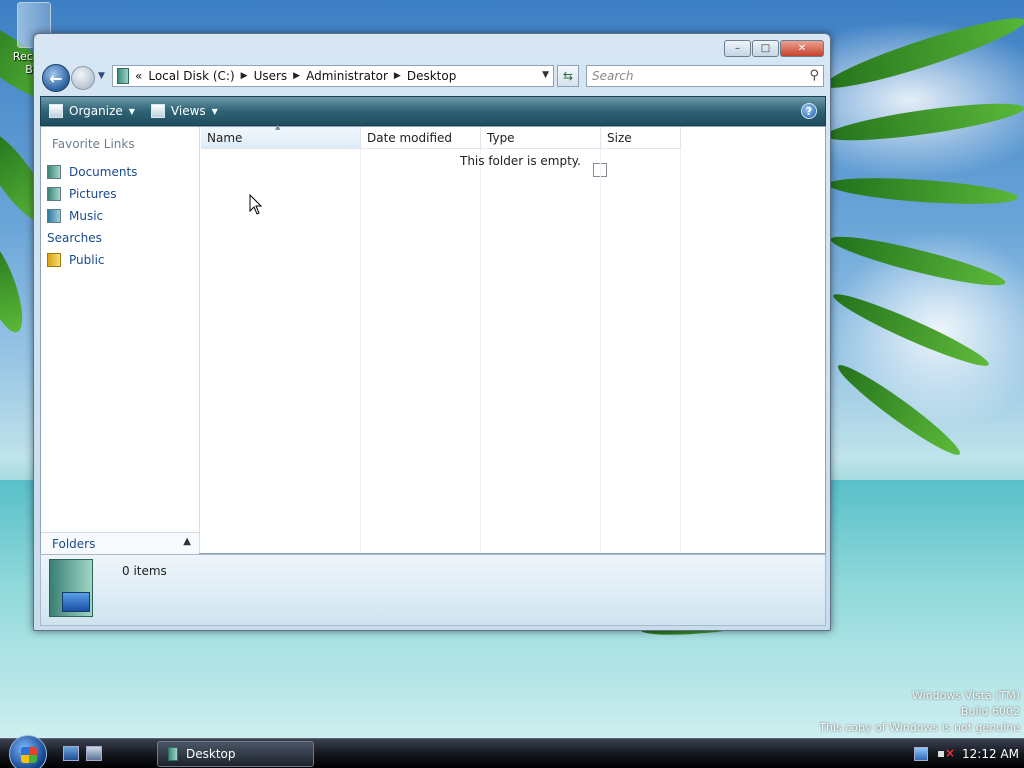 This screenshot has width=1024, height=768. Describe the element at coordinates (54, 216) in the screenshot. I see `music-icon` at that location.